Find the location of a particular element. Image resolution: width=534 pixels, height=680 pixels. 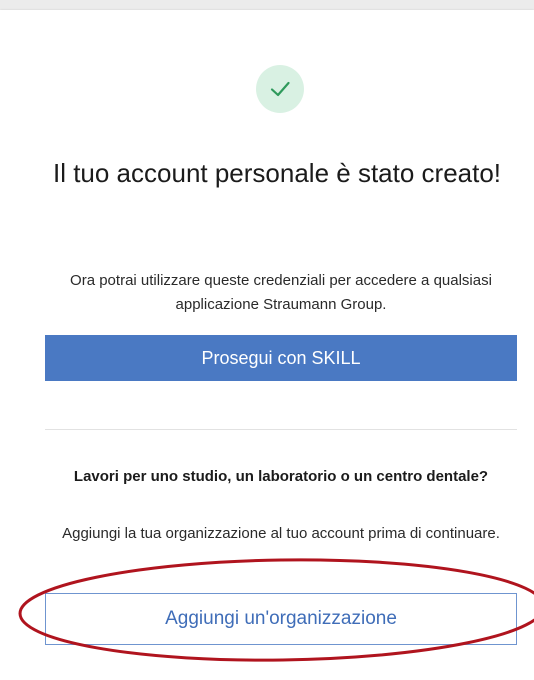

success-badge is located at coordinates (280, 89).